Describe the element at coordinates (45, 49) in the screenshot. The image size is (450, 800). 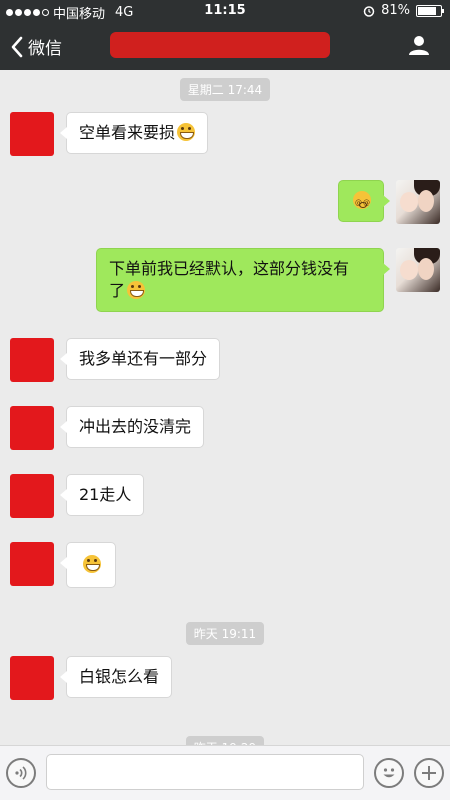
I see `back-label: 微信` at that location.